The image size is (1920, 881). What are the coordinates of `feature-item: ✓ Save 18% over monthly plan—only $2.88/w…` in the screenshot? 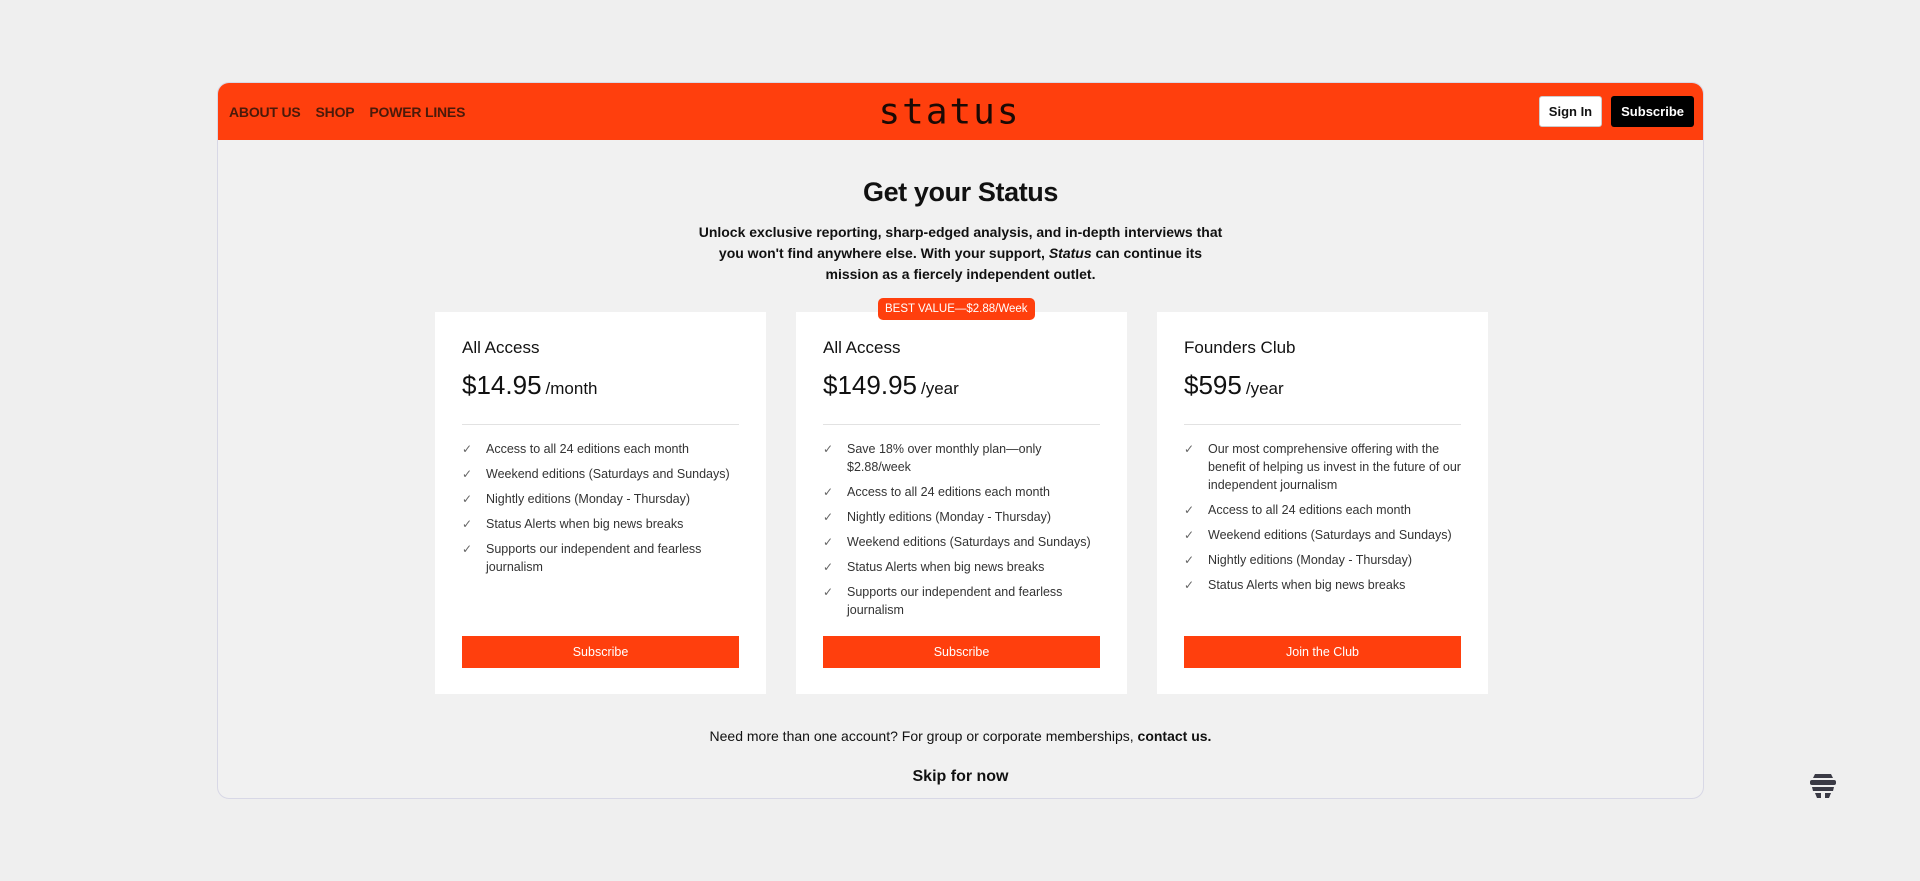 It's located at (961, 458).